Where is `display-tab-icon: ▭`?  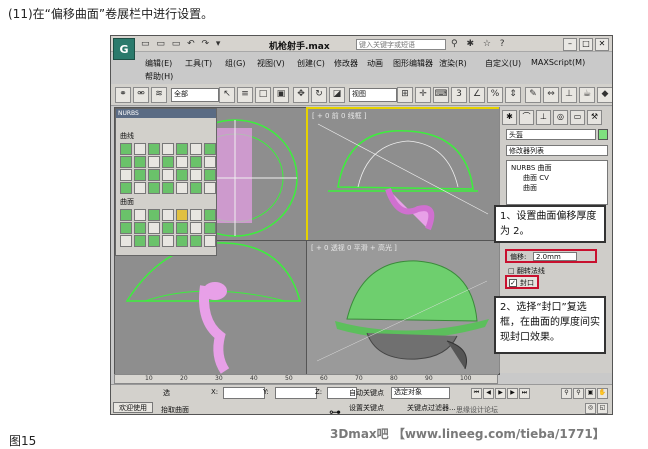
display-tab-icon: ▭ is located at coordinates (577, 117).